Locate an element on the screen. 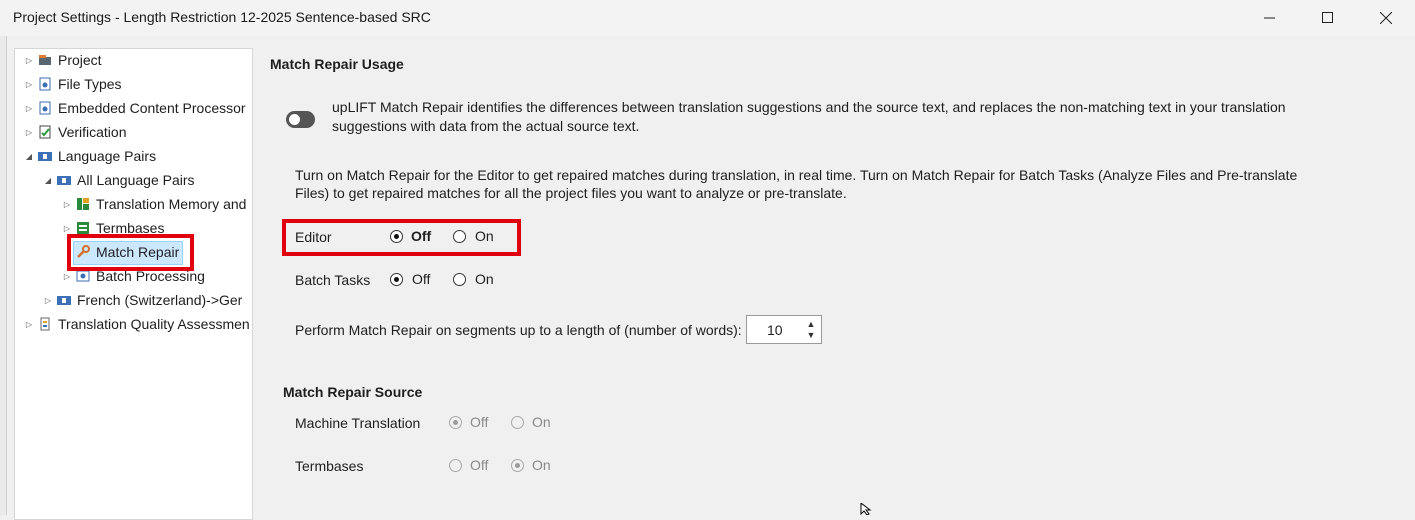 The width and height of the screenshot is (1415, 520). project-icon is located at coordinates (45, 60).